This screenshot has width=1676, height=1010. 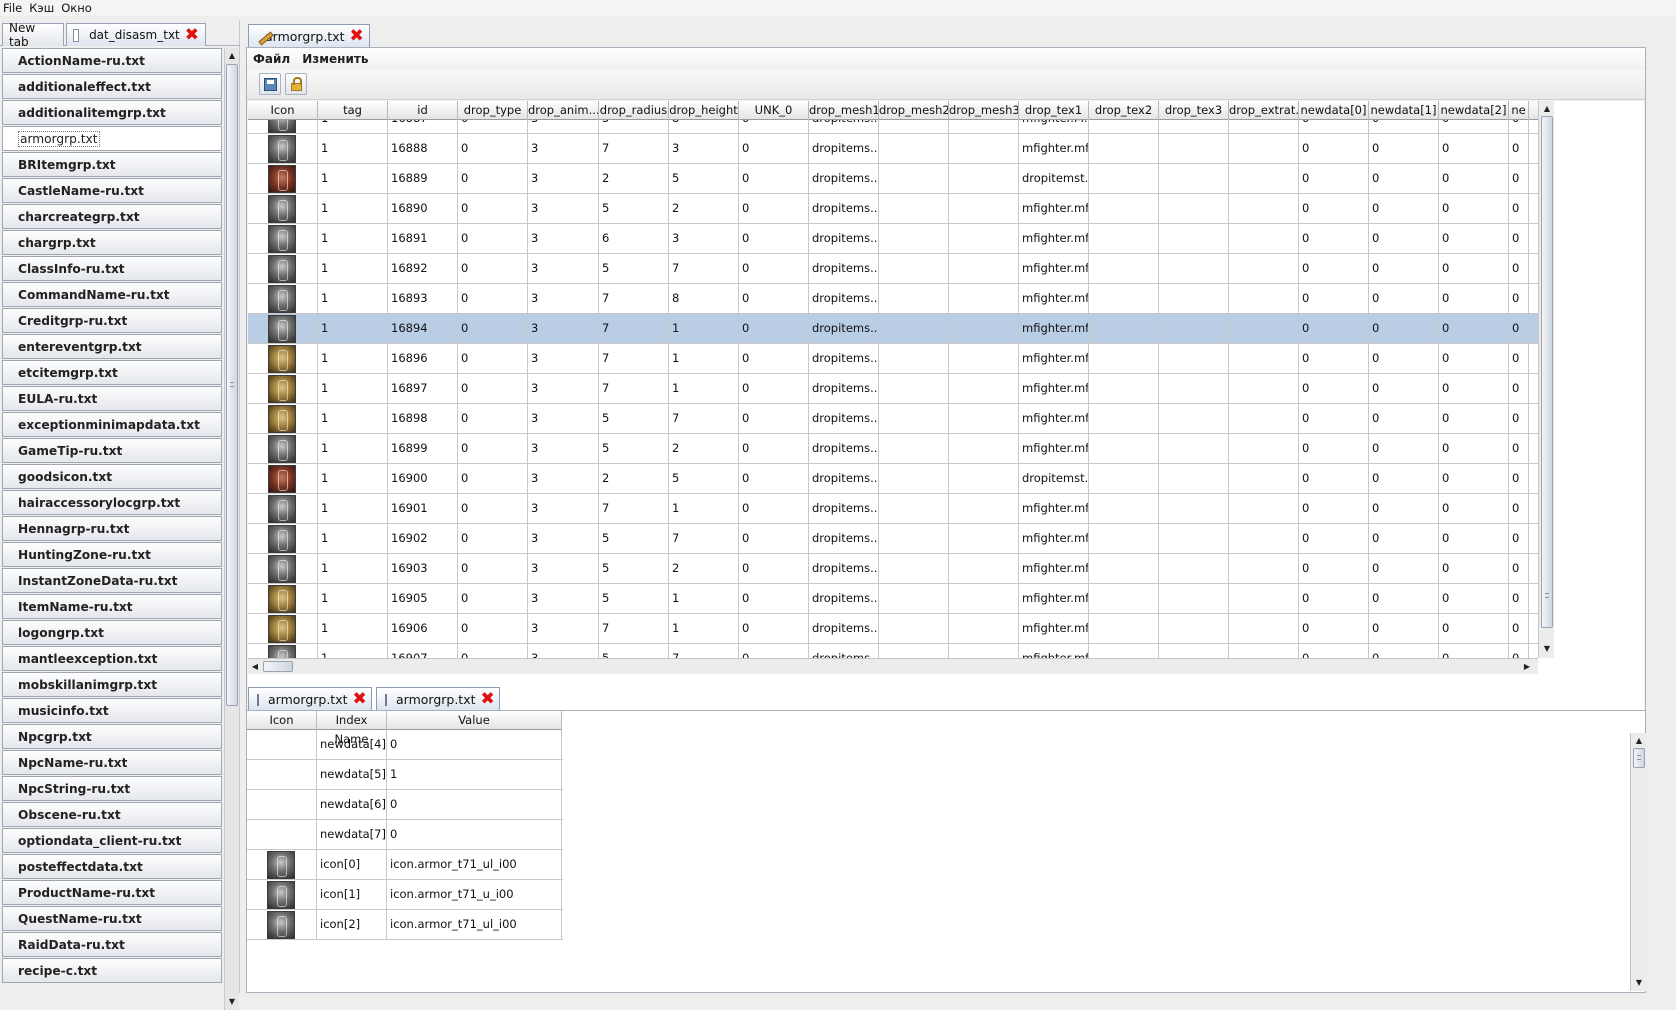 I want to click on scroll-left-icon: ◀, so click(x=255, y=666).